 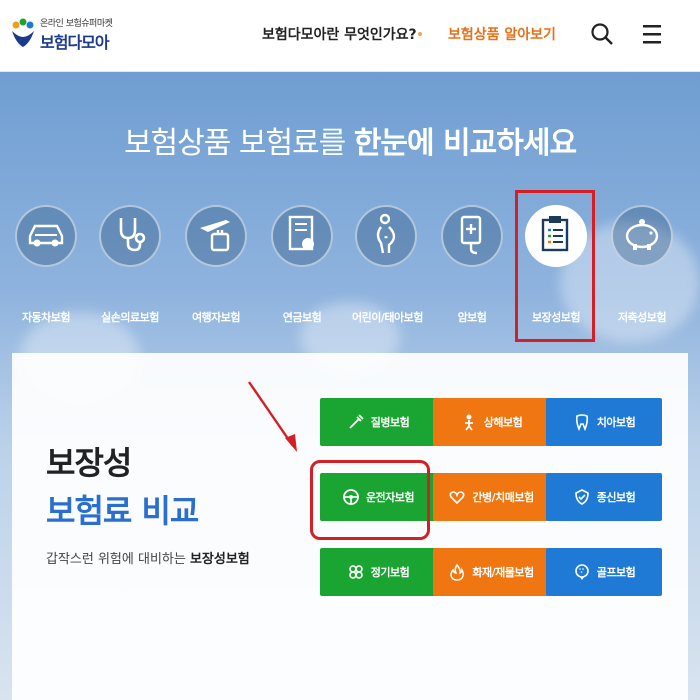 I want to click on logo-subtitle: 온라인 보험슈퍼마켓, so click(x=76, y=23).